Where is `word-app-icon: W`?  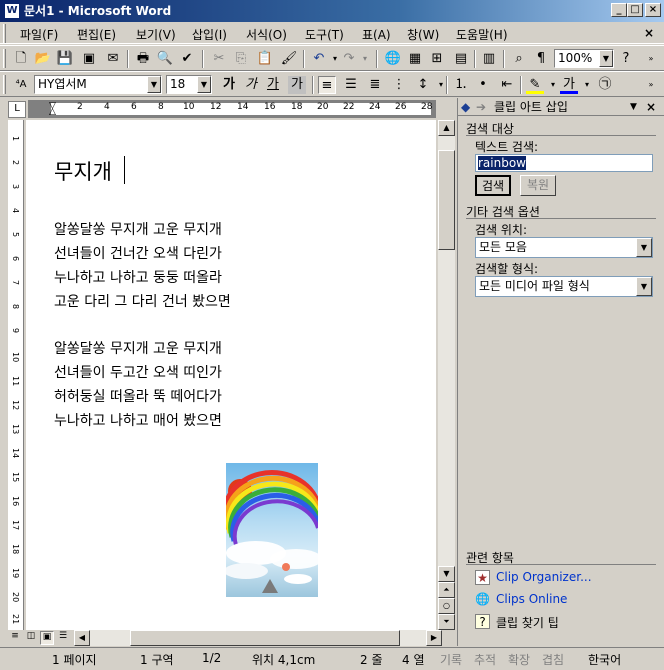 word-app-icon: W is located at coordinates (12, 11).